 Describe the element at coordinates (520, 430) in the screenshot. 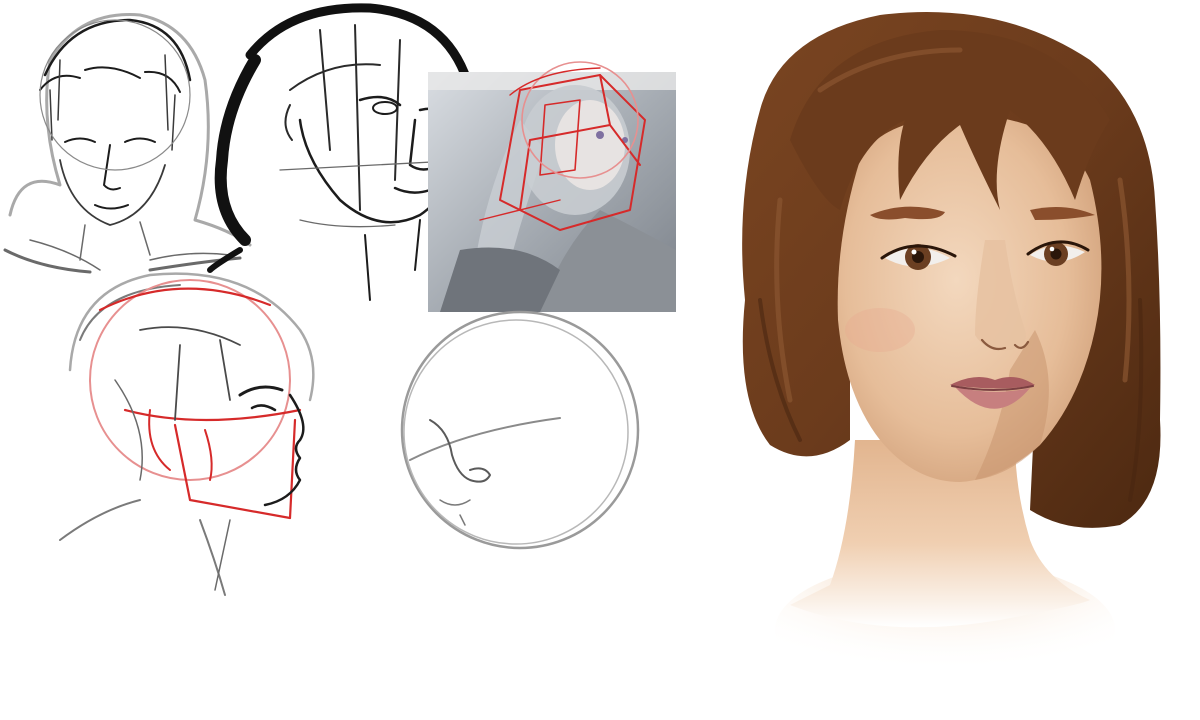

I see `sketch-circle-nose` at that location.